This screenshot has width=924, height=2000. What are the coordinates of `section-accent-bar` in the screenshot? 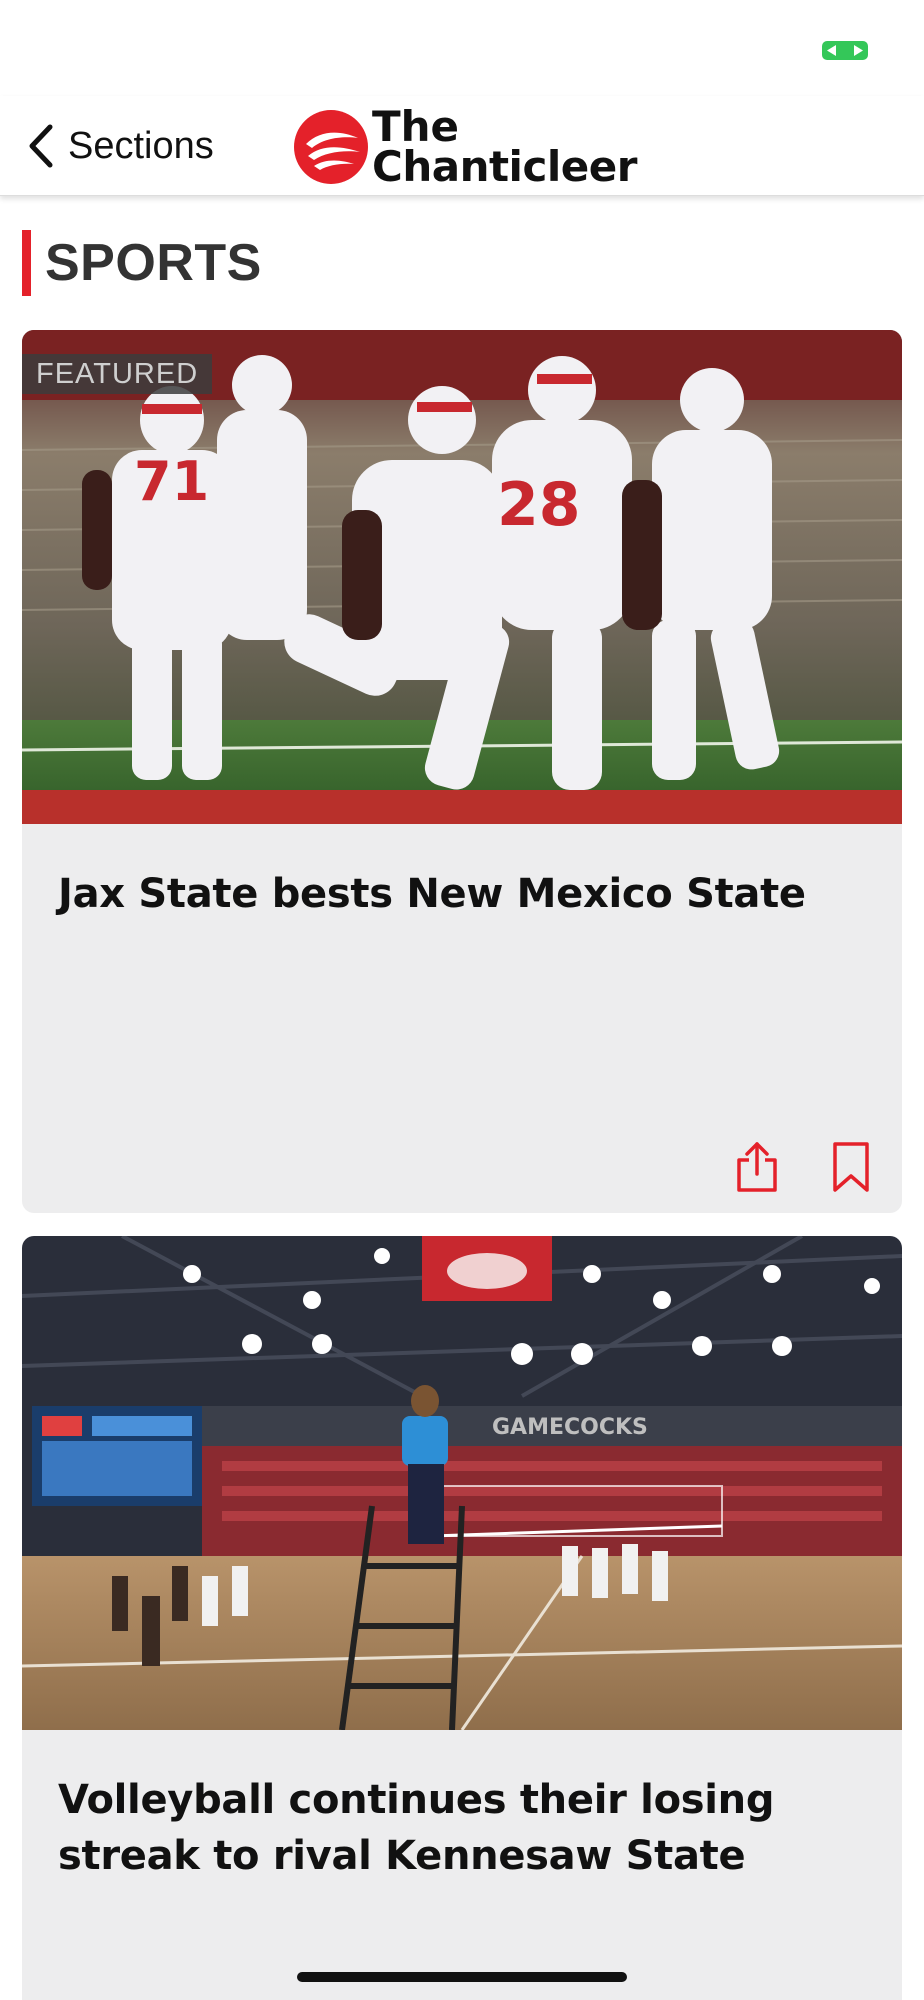 It's located at (26, 263).